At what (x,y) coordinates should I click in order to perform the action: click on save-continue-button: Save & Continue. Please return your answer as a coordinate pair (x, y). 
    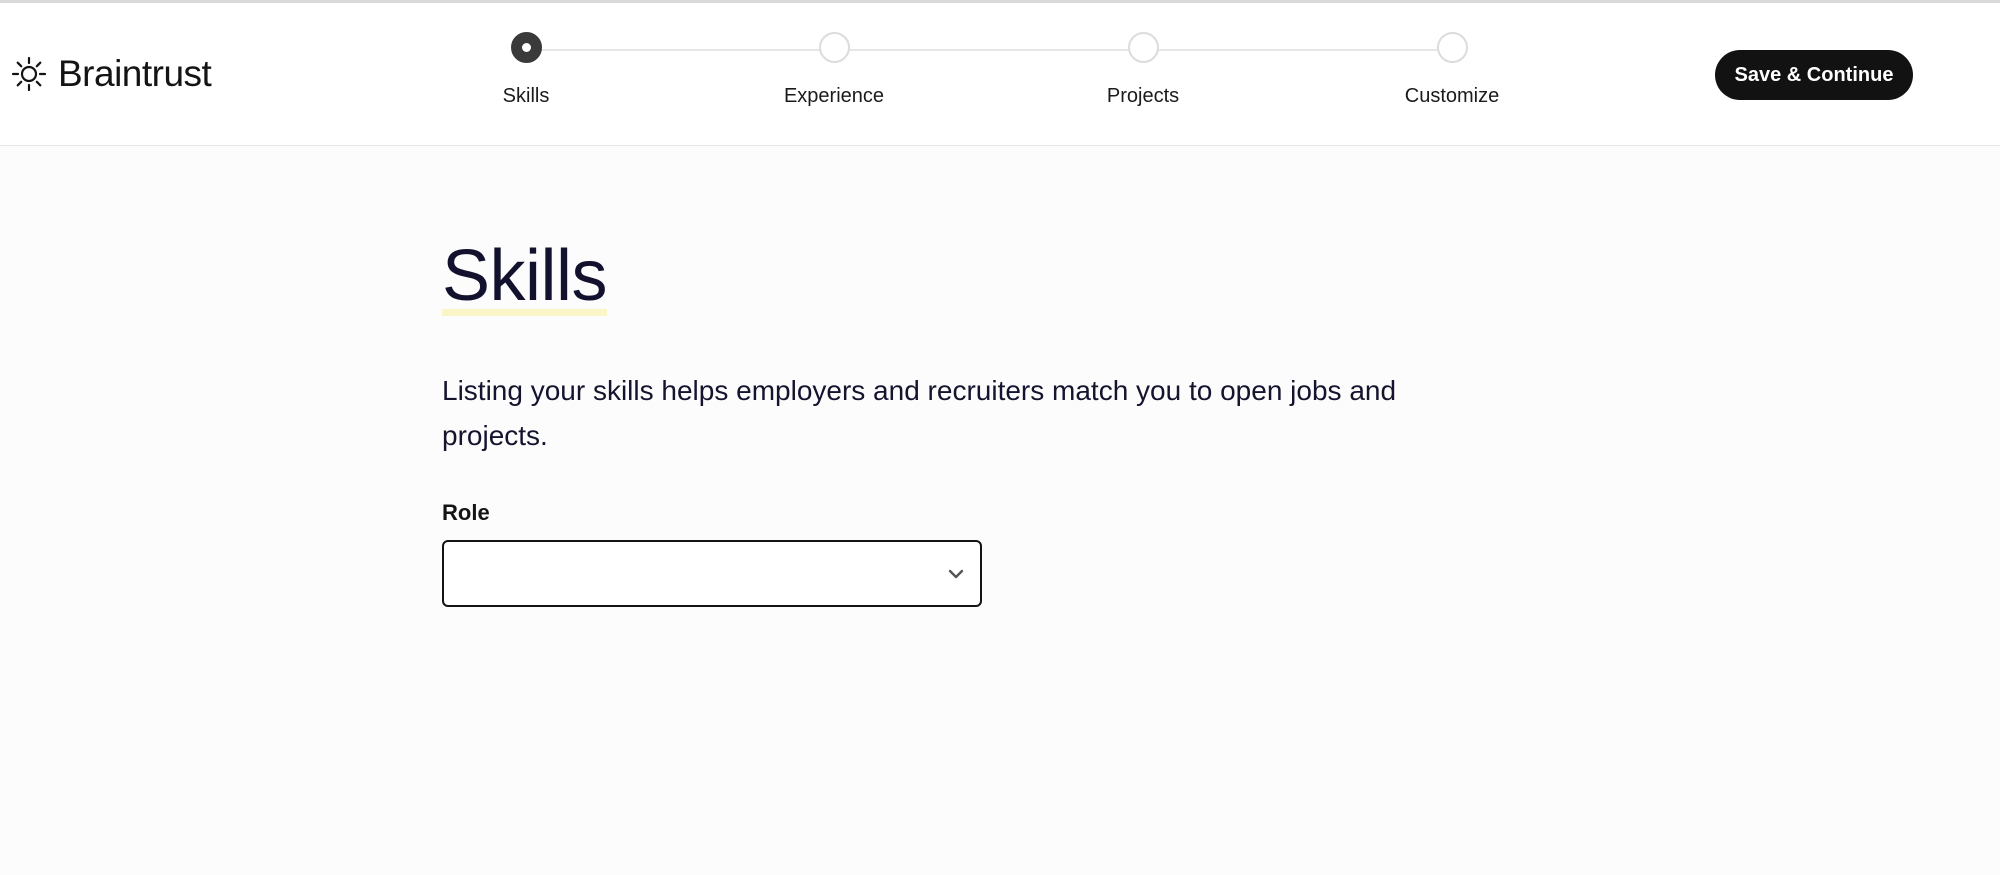
    Looking at the image, I should click on (1814, 75).